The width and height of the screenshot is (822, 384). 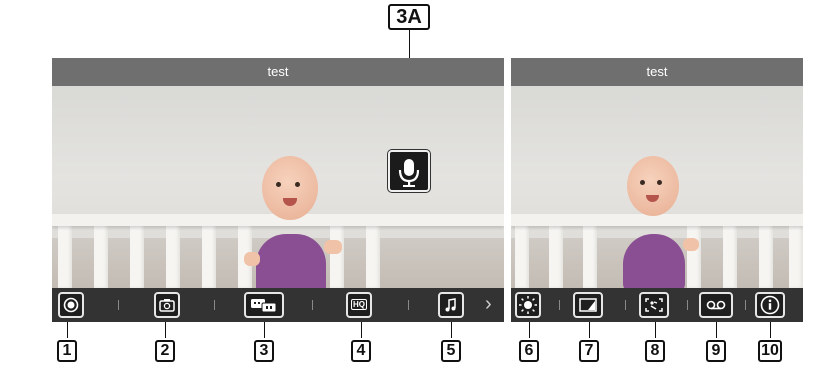 What do you see at coordinates (589, 351) in the screenshot?
I see `callout-7: 7` at bounding box center [589, 351].